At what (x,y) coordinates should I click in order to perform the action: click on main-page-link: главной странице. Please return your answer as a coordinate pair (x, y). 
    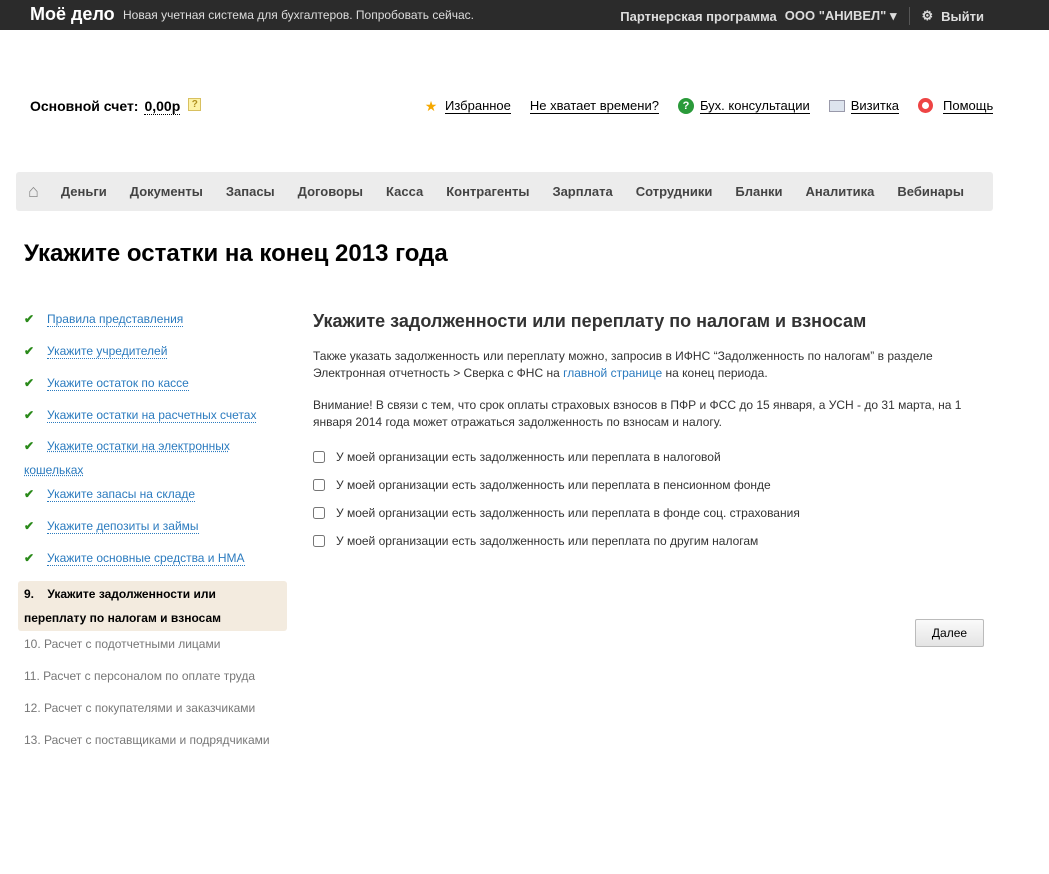
    Looking at the image, I should click on (612, 373).